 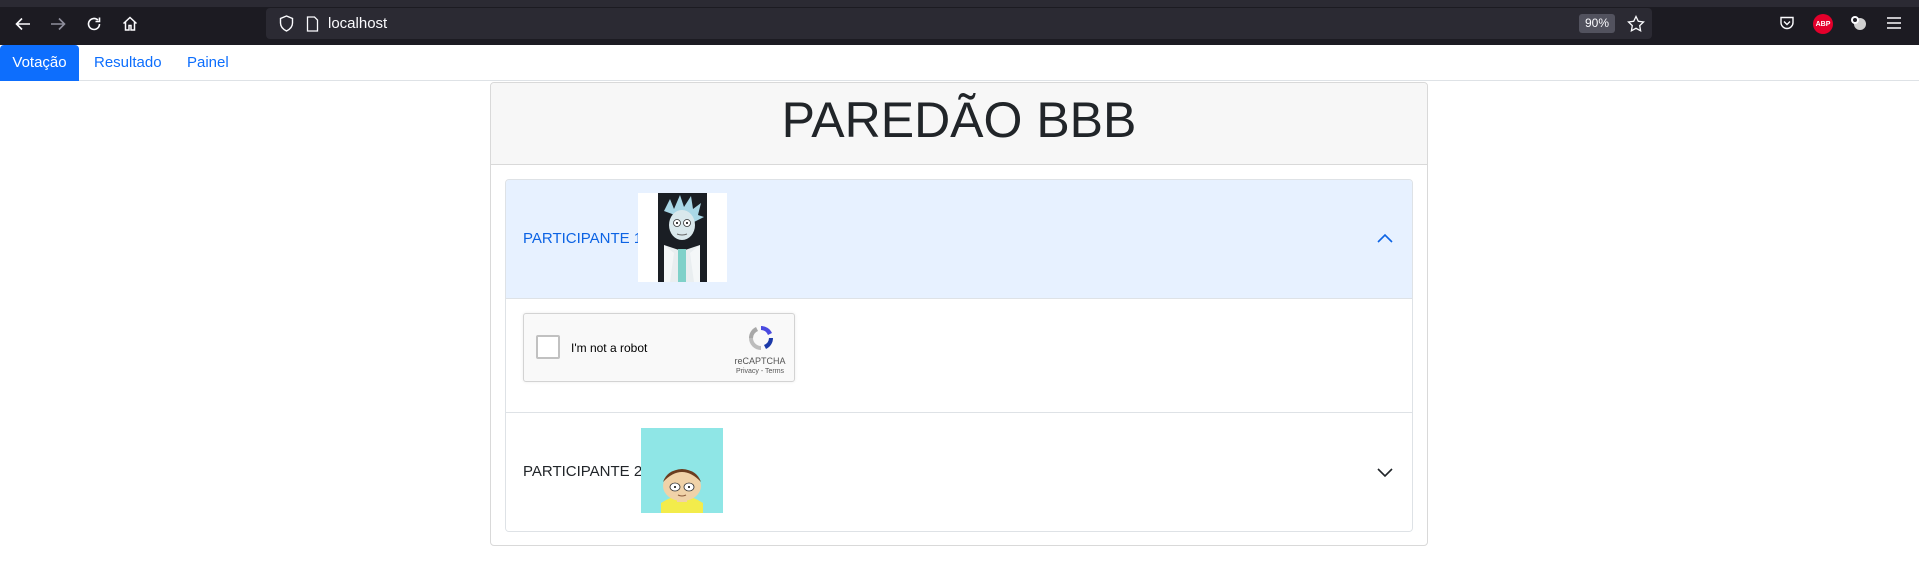 I want to click on rick-avatar, so click(x=682, y=237).